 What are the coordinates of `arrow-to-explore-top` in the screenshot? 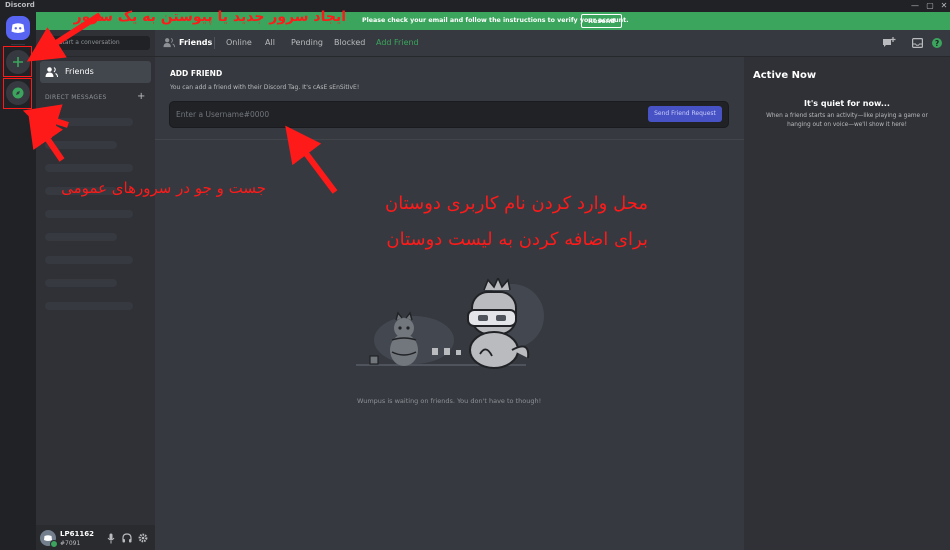 It's located at (45, 121).